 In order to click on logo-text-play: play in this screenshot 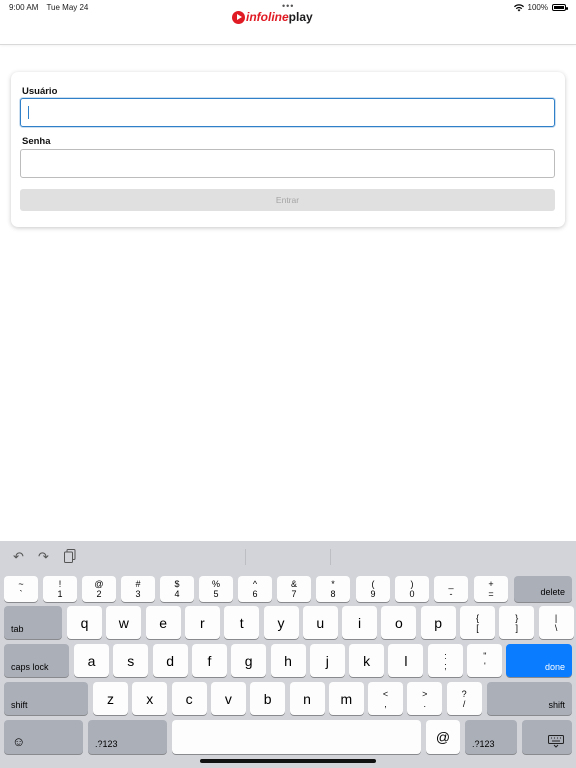, I will do `click(300, 17)`.